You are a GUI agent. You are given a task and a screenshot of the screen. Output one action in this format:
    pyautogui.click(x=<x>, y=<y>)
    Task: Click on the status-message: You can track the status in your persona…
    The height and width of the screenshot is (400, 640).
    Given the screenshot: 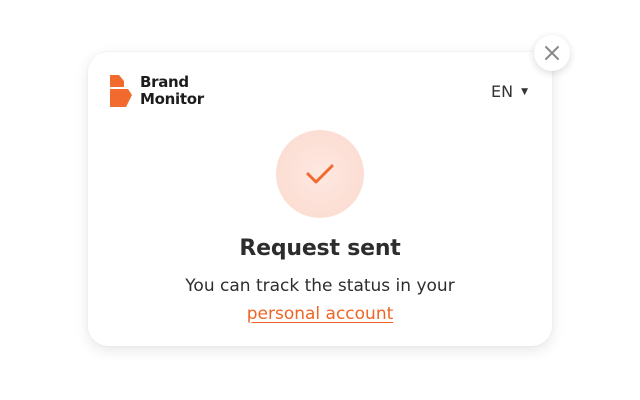 What is the action you would take?
    pyautogui.click(x=320, y=300)
    